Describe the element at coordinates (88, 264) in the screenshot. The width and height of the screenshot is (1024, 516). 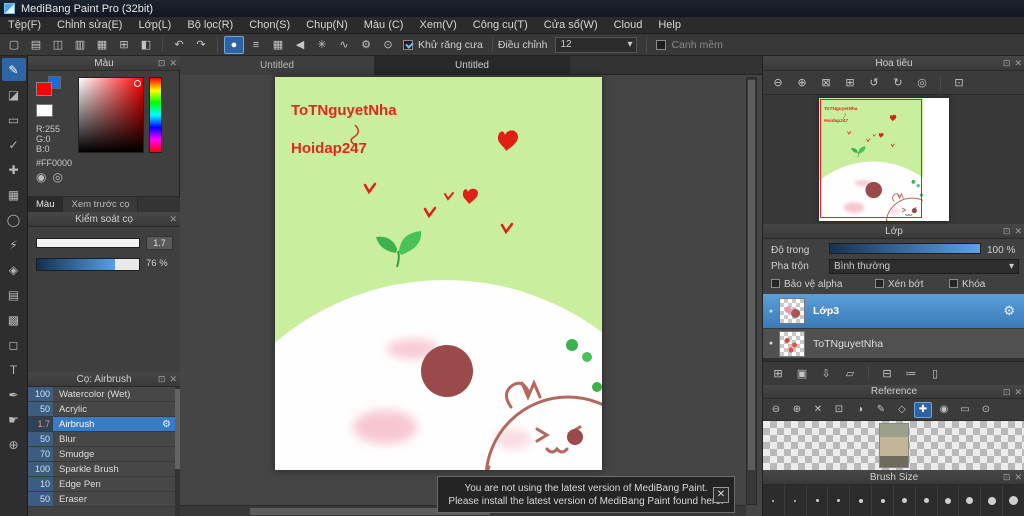
I see `brush-opacity-slider` at that location.